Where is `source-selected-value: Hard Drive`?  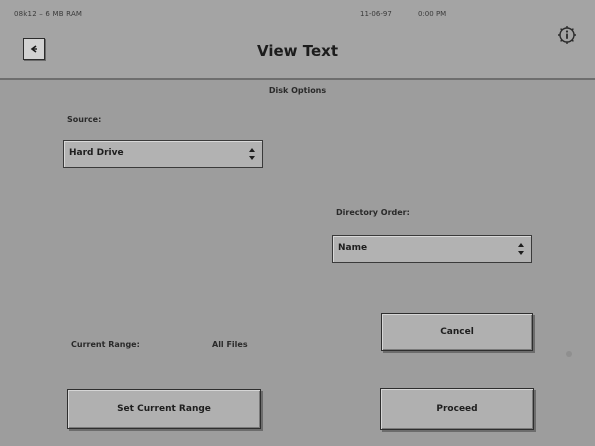 source-selected-value: Hard Drive is located at coordinates (96, 153).